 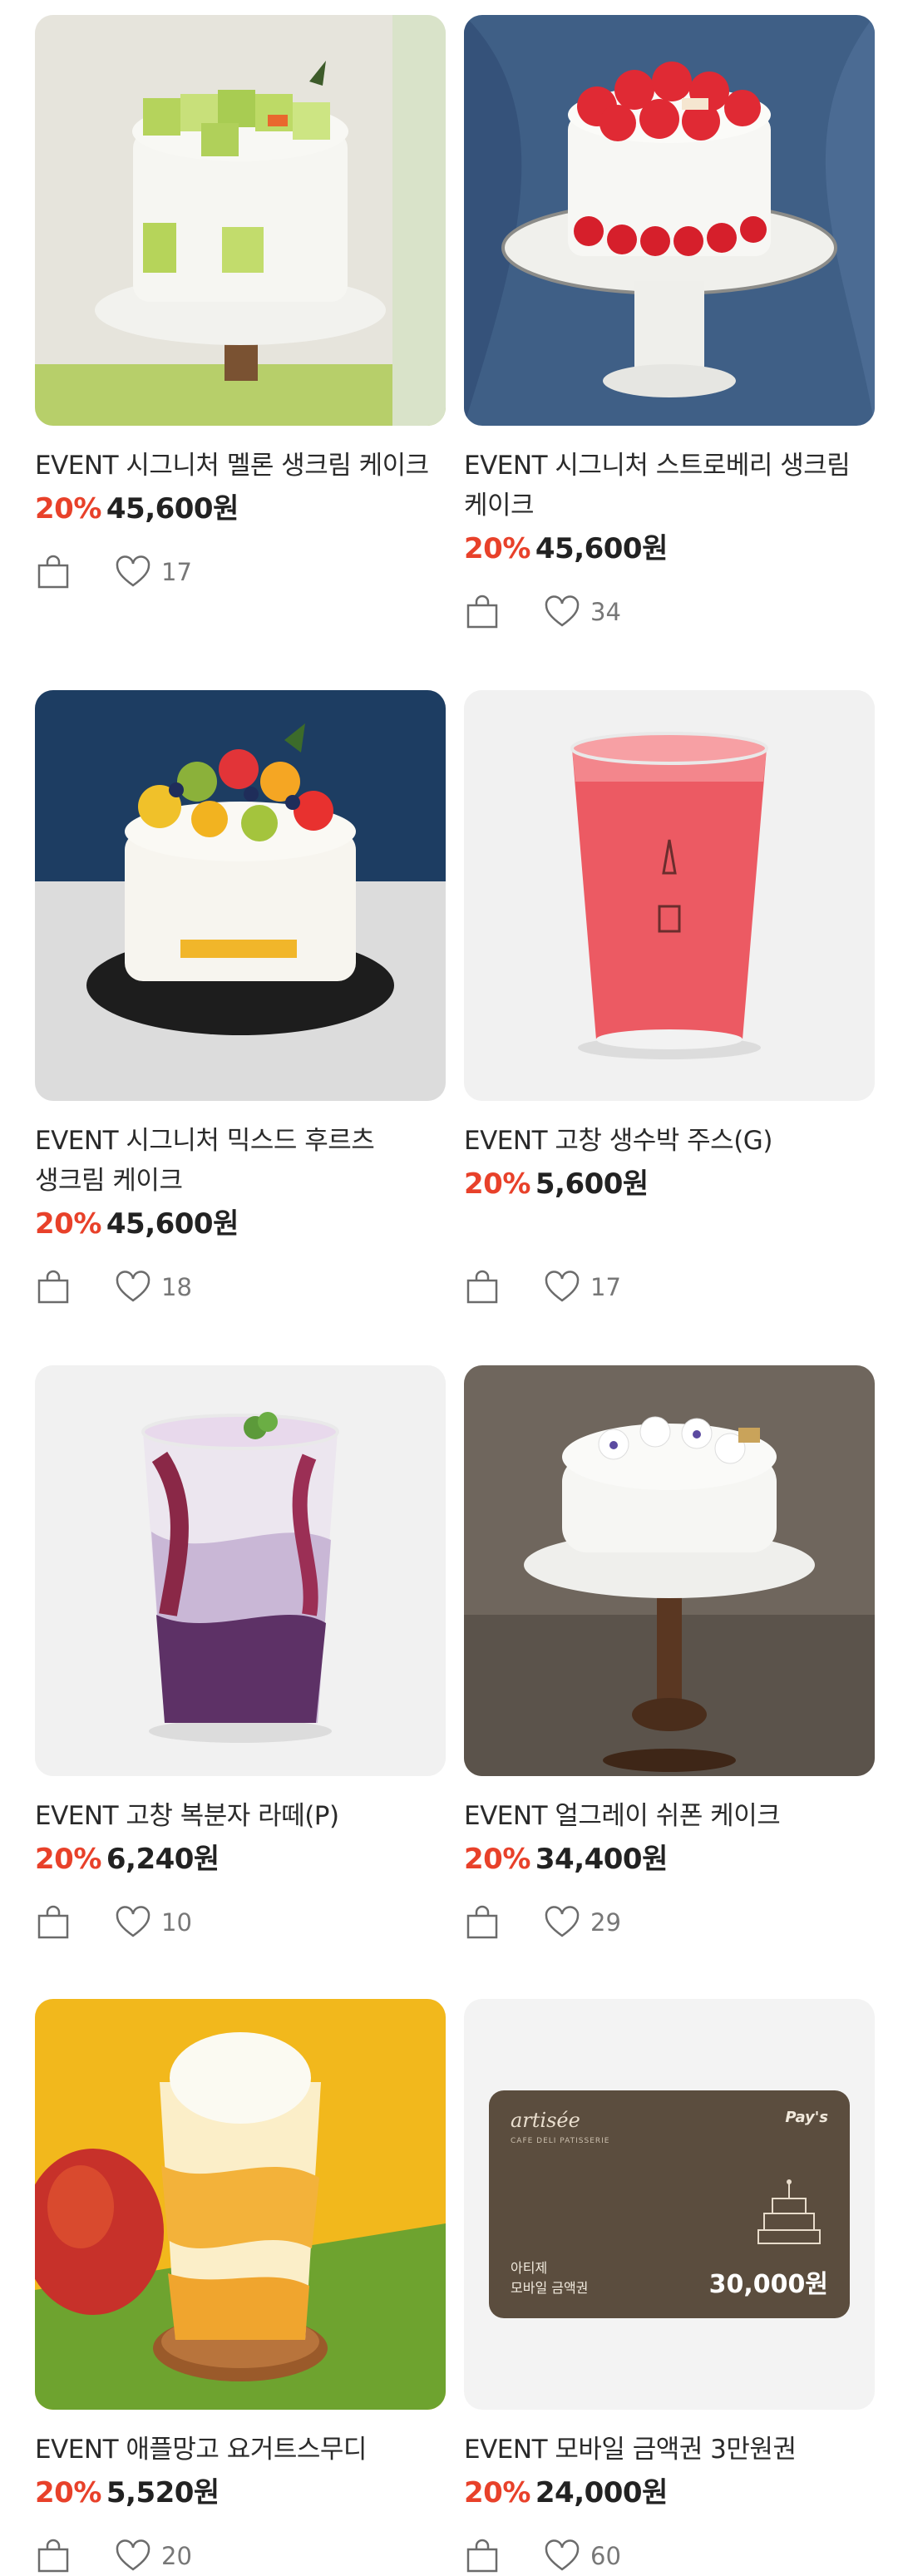 I want to click on product-card: EVENT 시그니처 믹스드 후르츠 생크림 케이크 20% 45,600원 18, so click(x=240, y=998).